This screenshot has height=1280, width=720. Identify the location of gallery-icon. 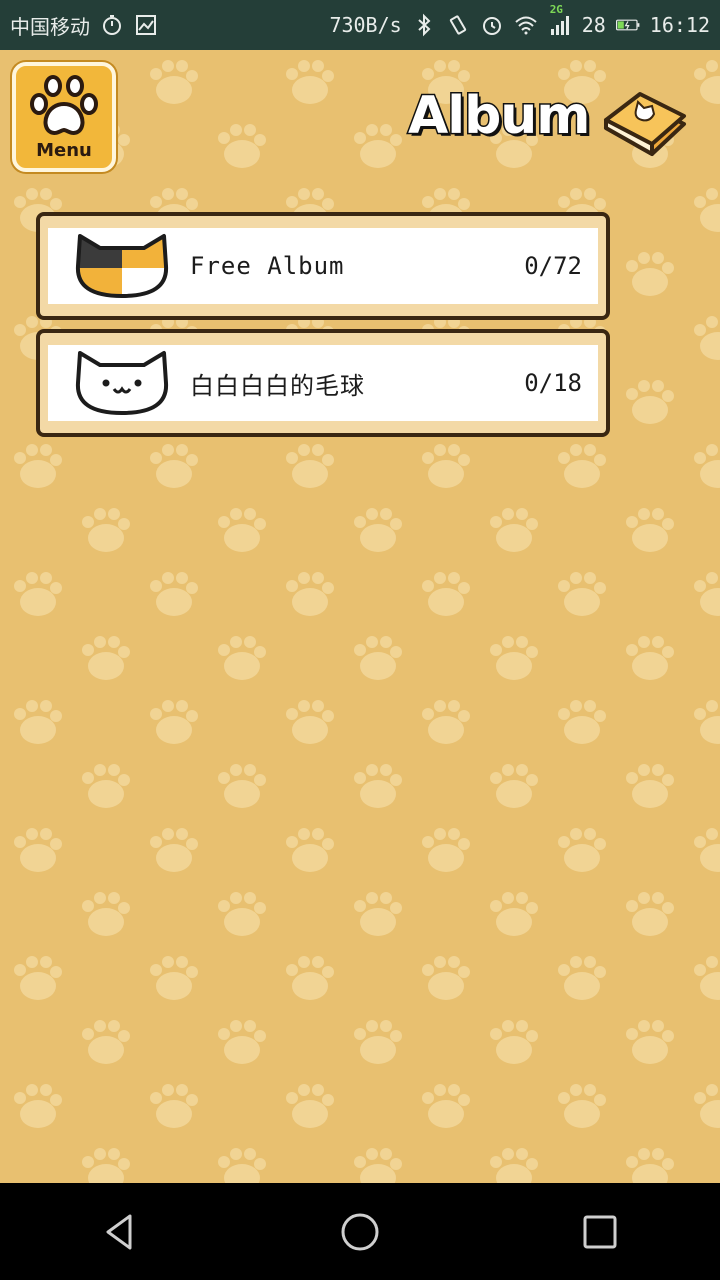
(146, 25).